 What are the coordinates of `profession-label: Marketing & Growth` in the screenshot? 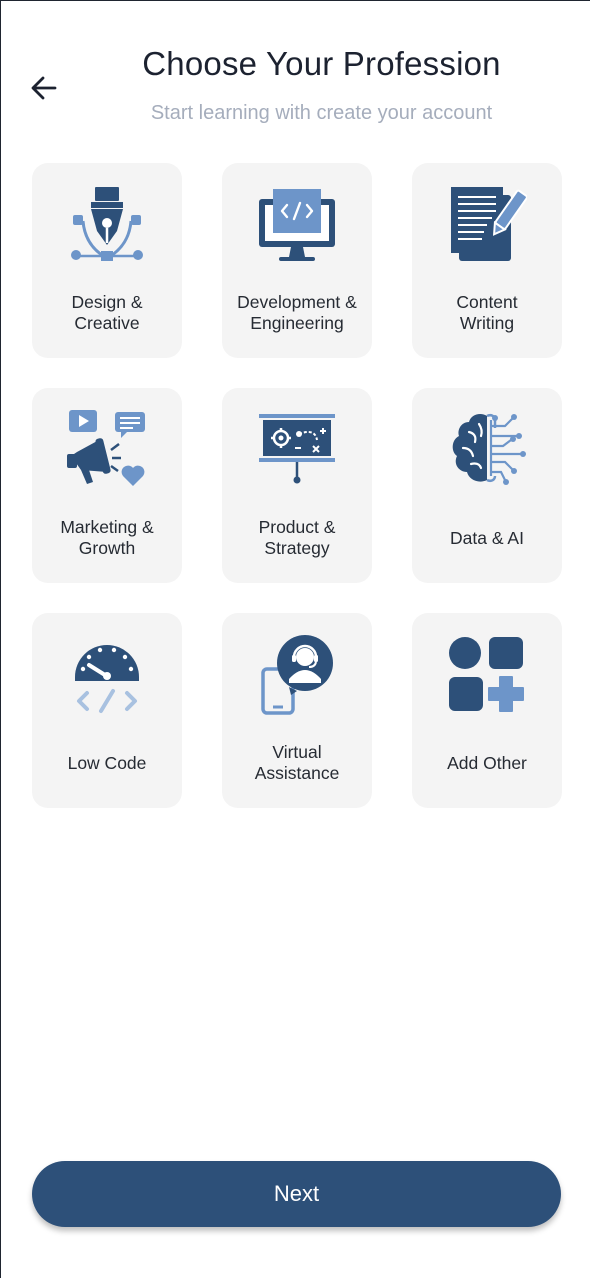 It's located at (107, 537).